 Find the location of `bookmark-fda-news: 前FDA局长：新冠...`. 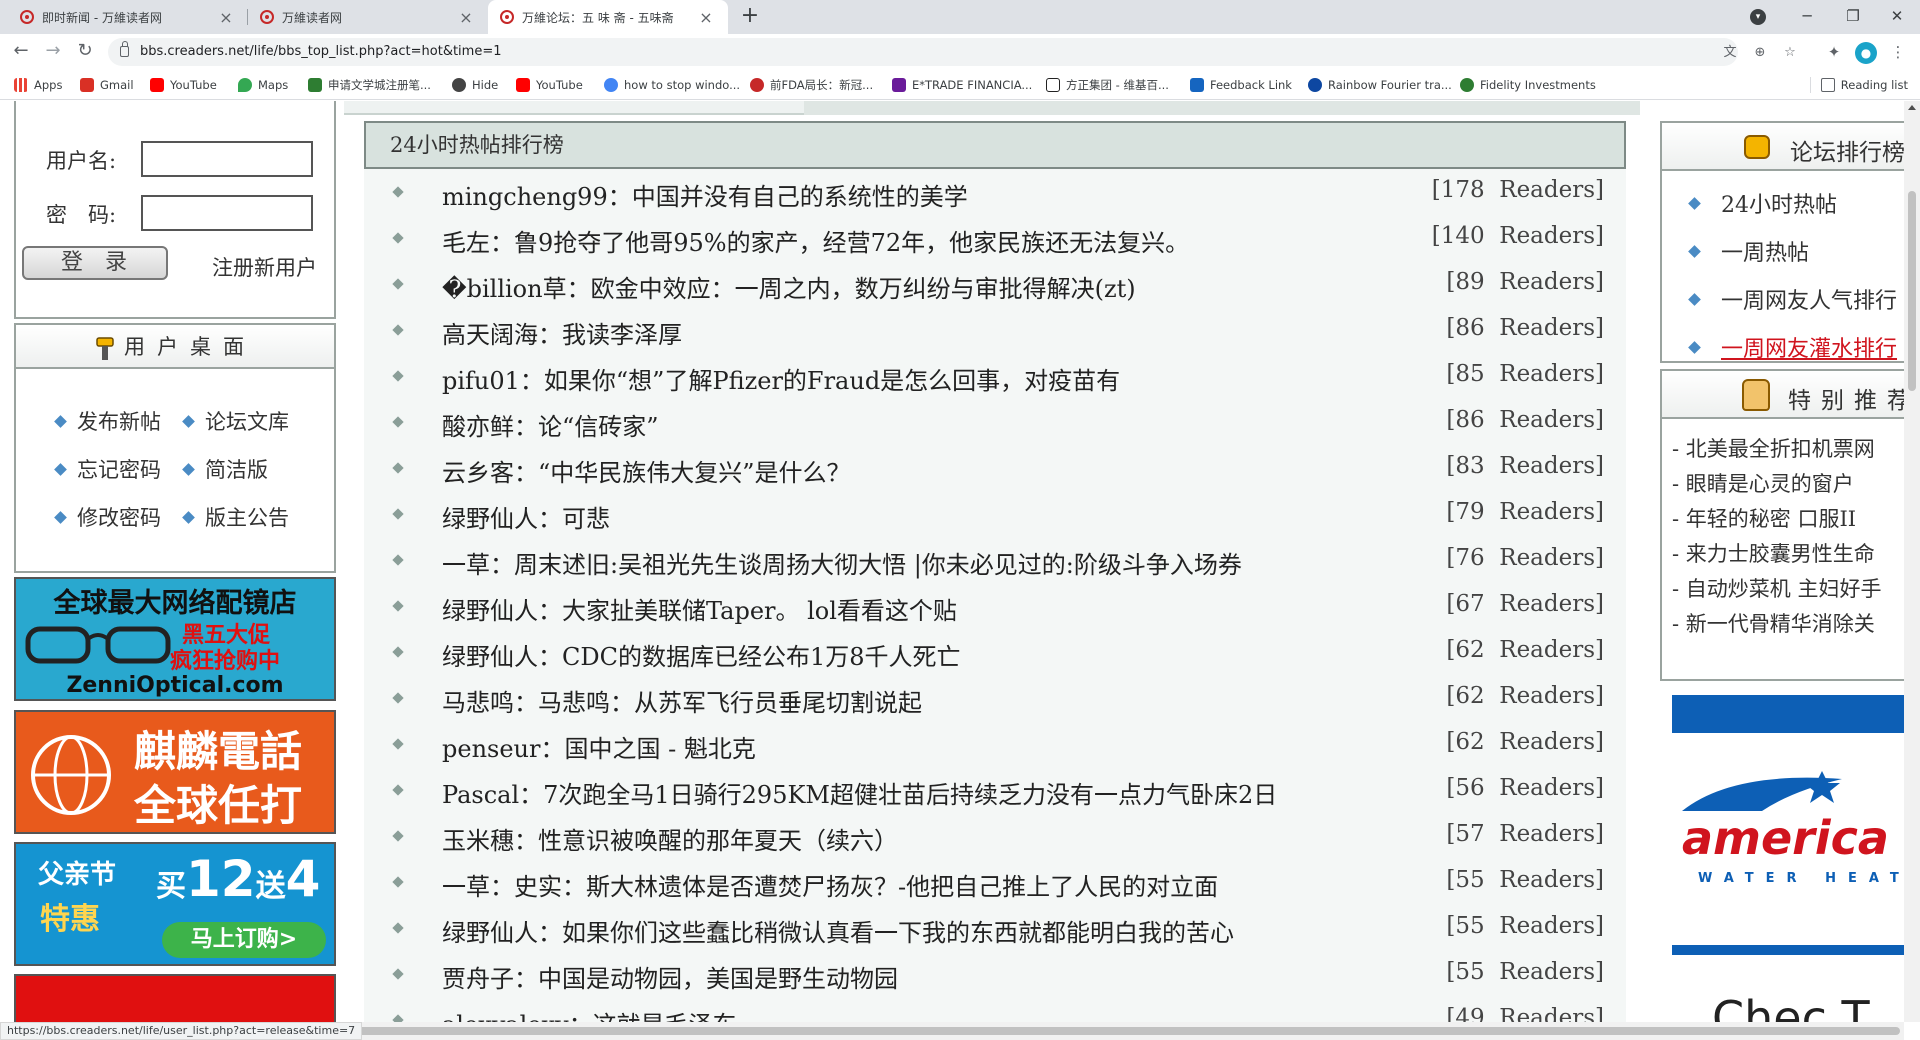

bookmark-fda-news: 前FDA局长：新冠... is located at coordinates (811, 85).